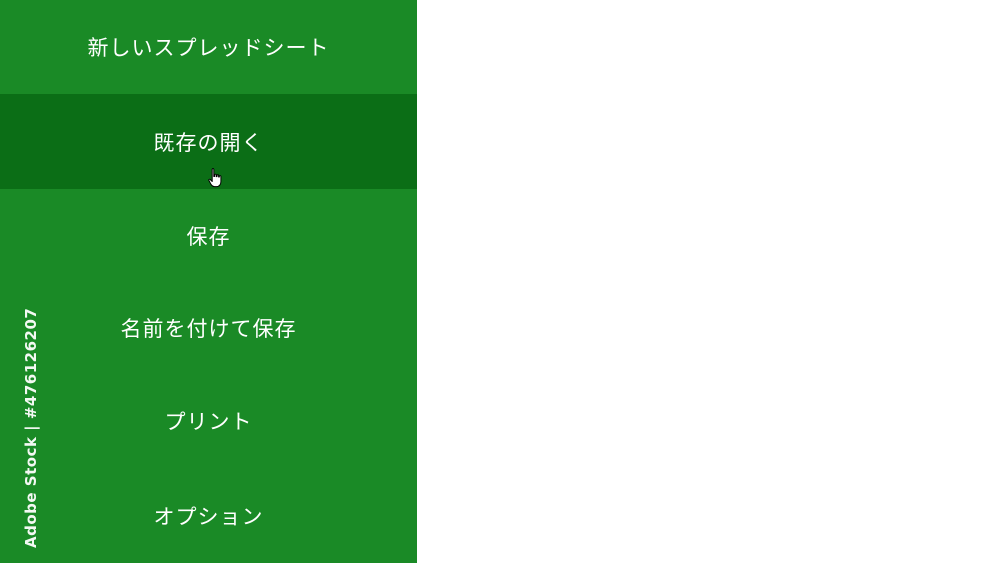 The height and width of the screenshot is (563, 1000). Describe the element at coordinates (208, 142) in the screenshot. I see `menu-item-label: 既存の開く` at that location.